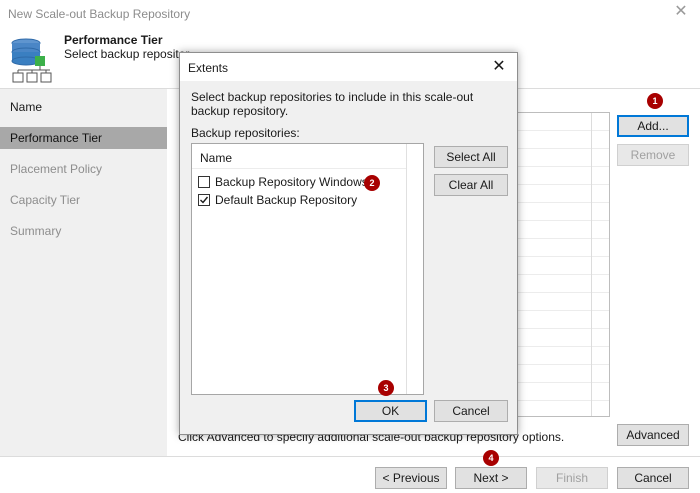 The height and width of the screenshot is (493, 700). What do you see at coordinates (390, 411) in the screenshot?
I see `dialog-ok-button: OK` at bounding box center [390, 411].